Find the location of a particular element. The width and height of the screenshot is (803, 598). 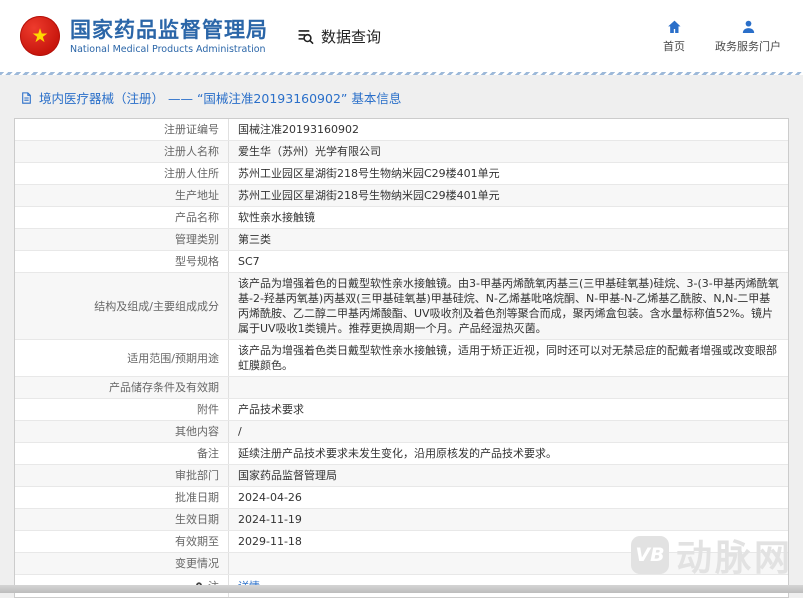

row-label-text: 附件 is located at coordinates (208, 409).